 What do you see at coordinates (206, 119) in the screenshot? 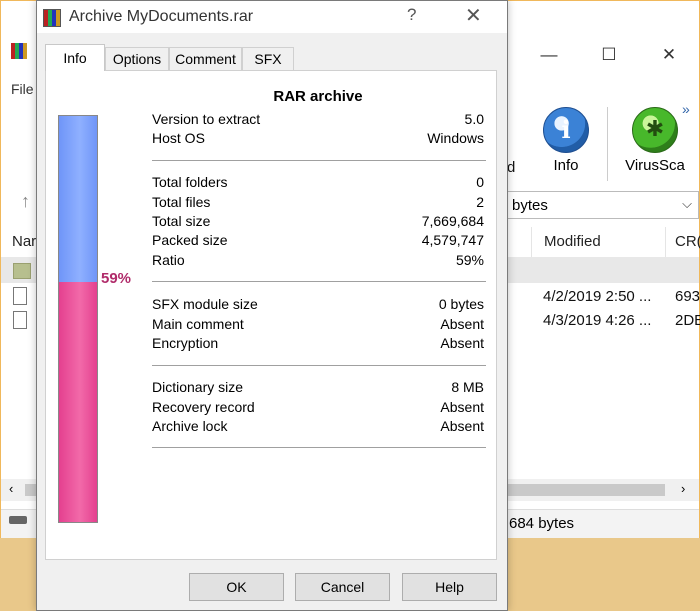
I see `prop-key: Version to extract` at bounding box center [206, 119].